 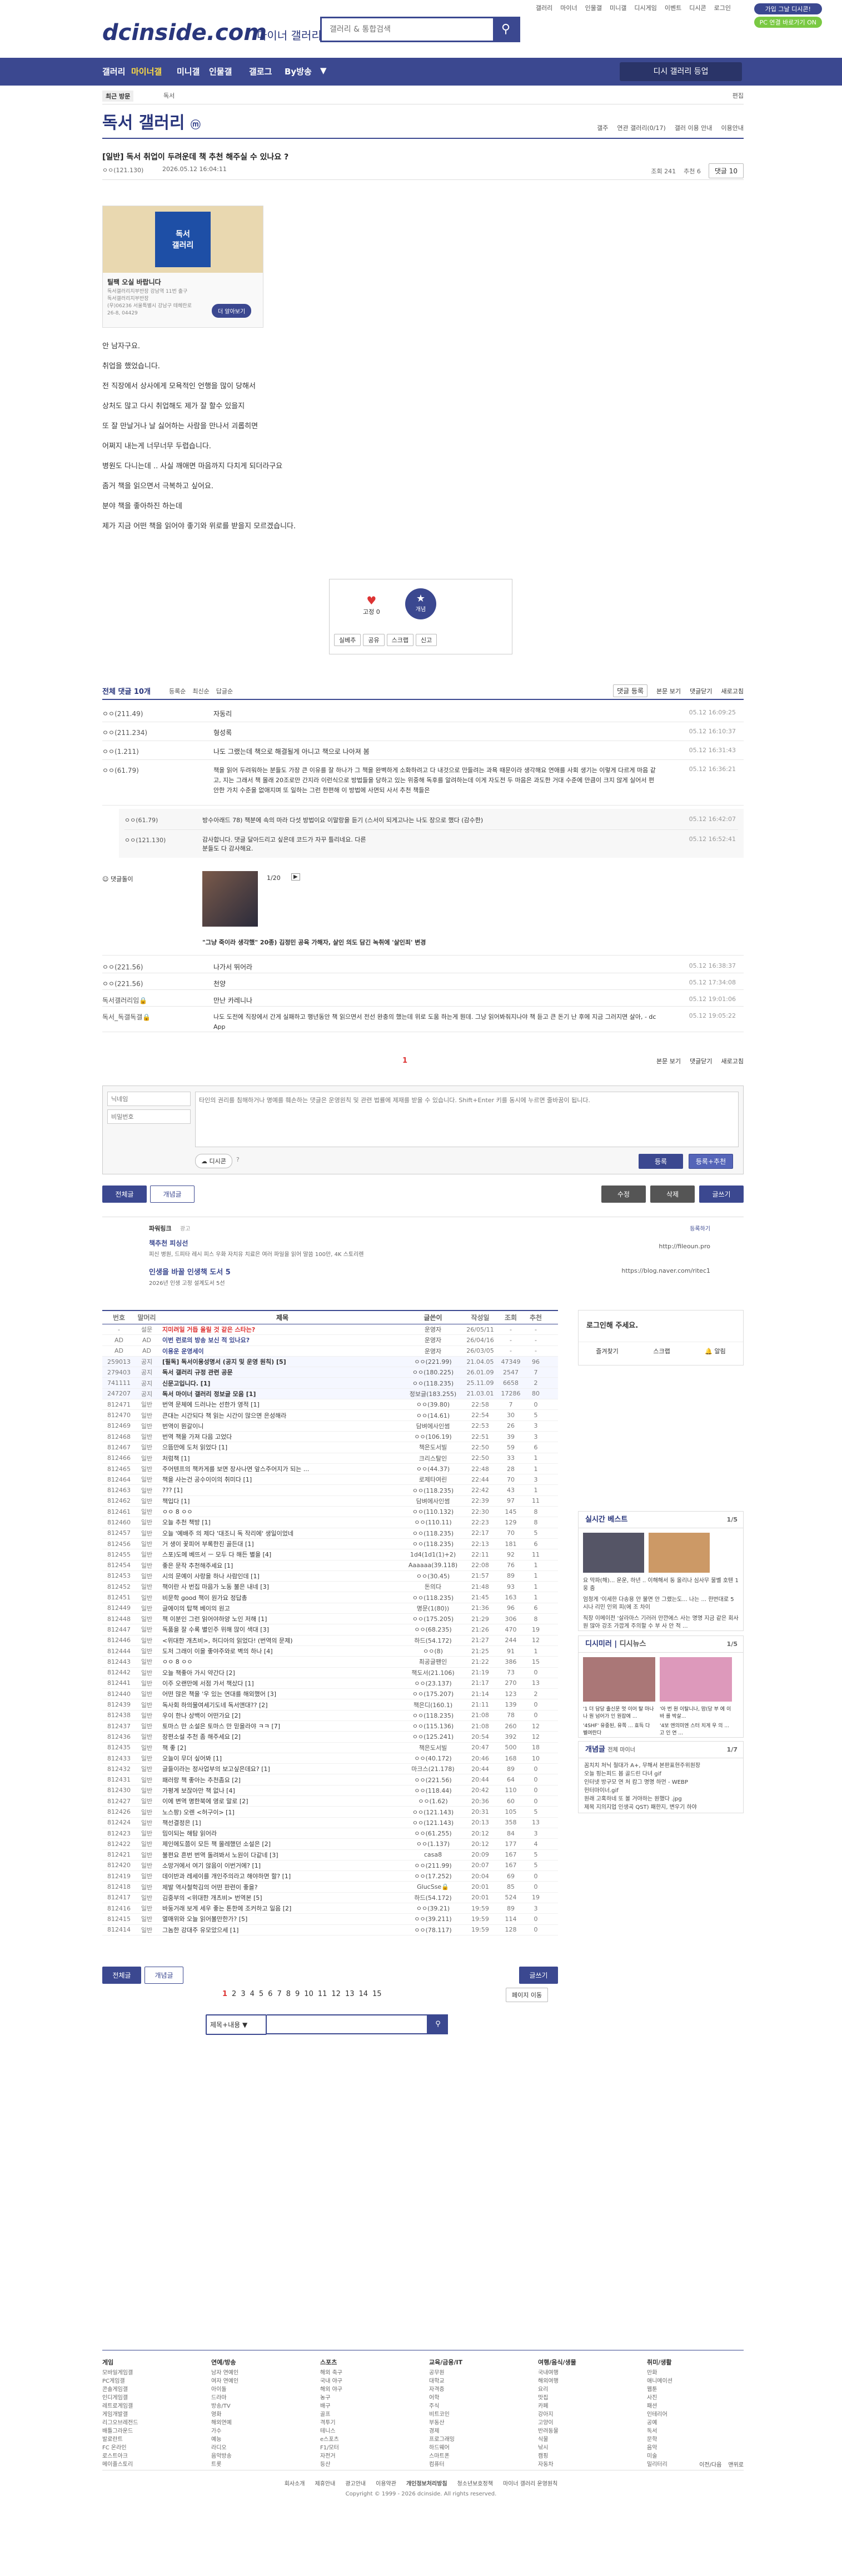 I want to click on table-row: 812435 일반 책 좋 [2] 책은도서빌 20:47 500 18, so click(x=330, y=1748).